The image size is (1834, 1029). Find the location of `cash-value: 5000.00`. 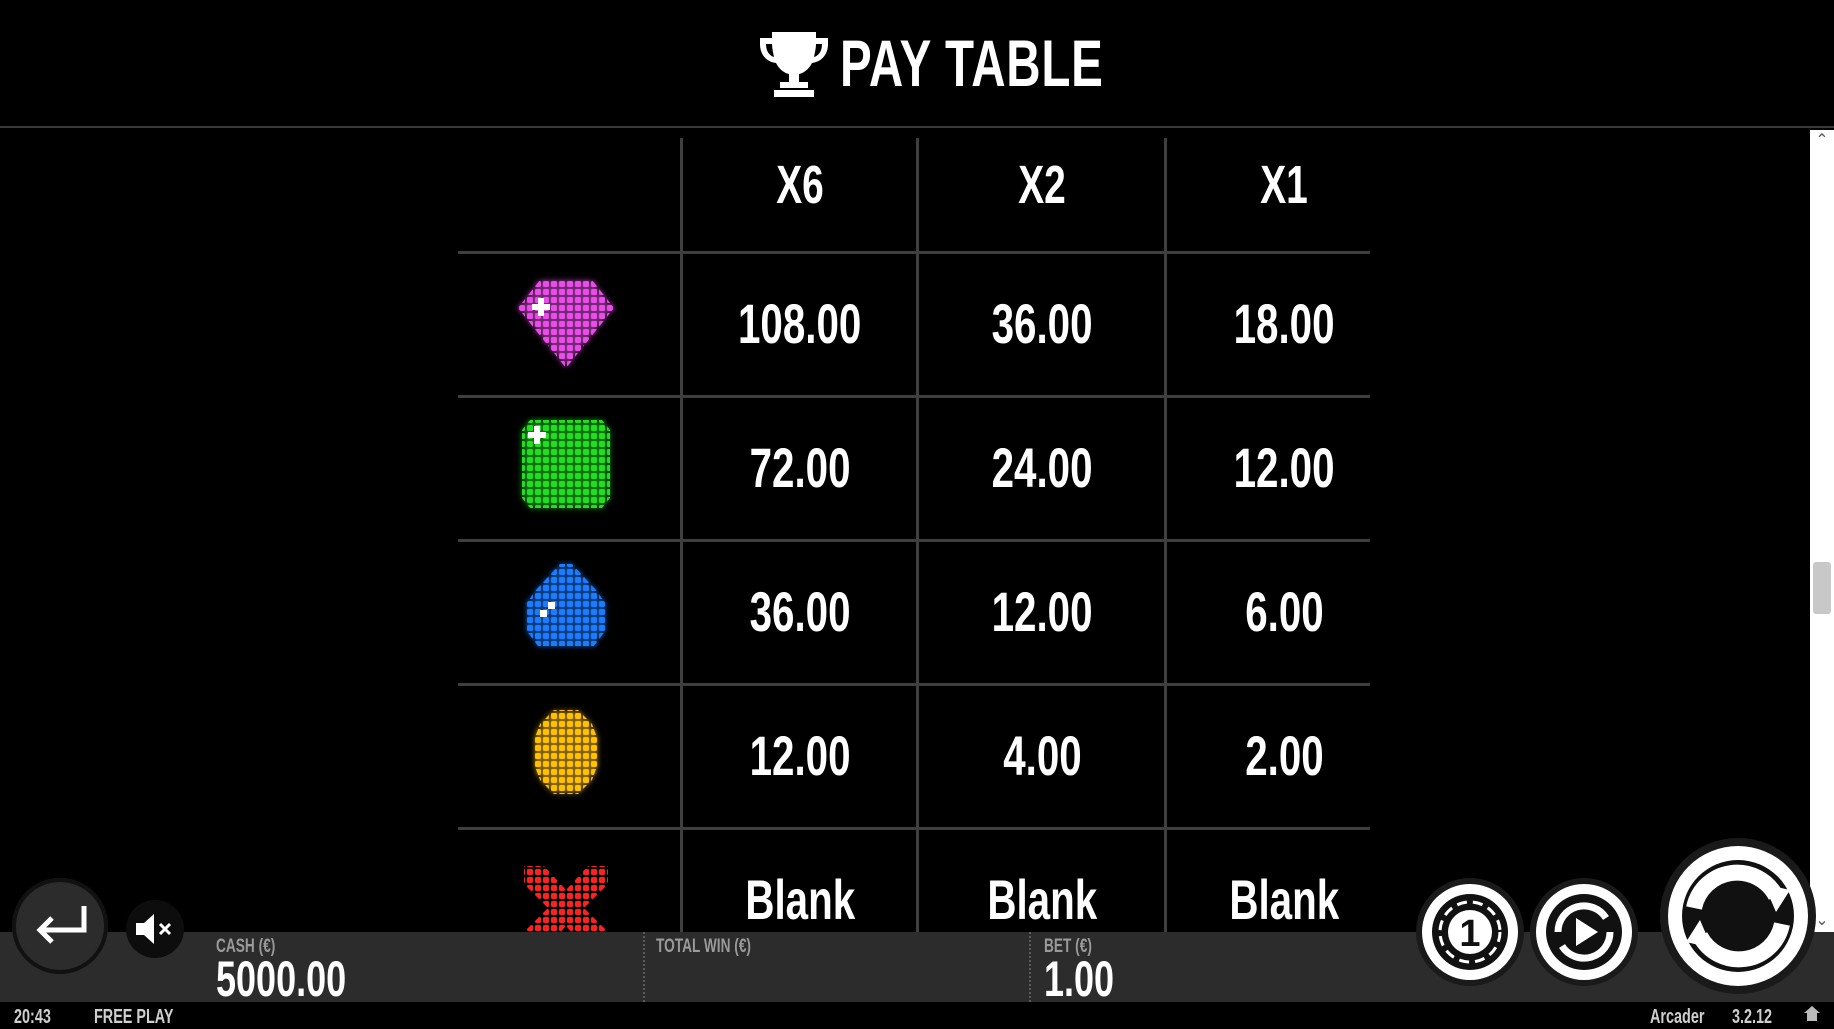

cash-value: 5000.00 is located at coordinates (281, 979).